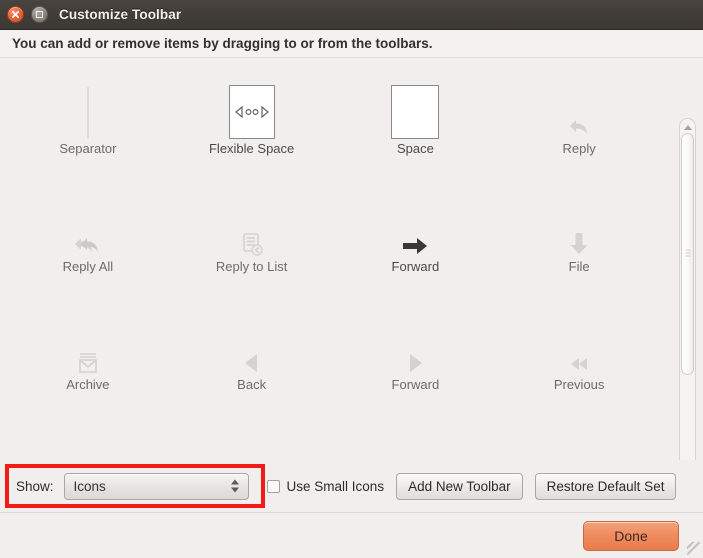 The height and width of the screenshot is (558, 703). I want to click on done-button: Done, so click(631, 536).